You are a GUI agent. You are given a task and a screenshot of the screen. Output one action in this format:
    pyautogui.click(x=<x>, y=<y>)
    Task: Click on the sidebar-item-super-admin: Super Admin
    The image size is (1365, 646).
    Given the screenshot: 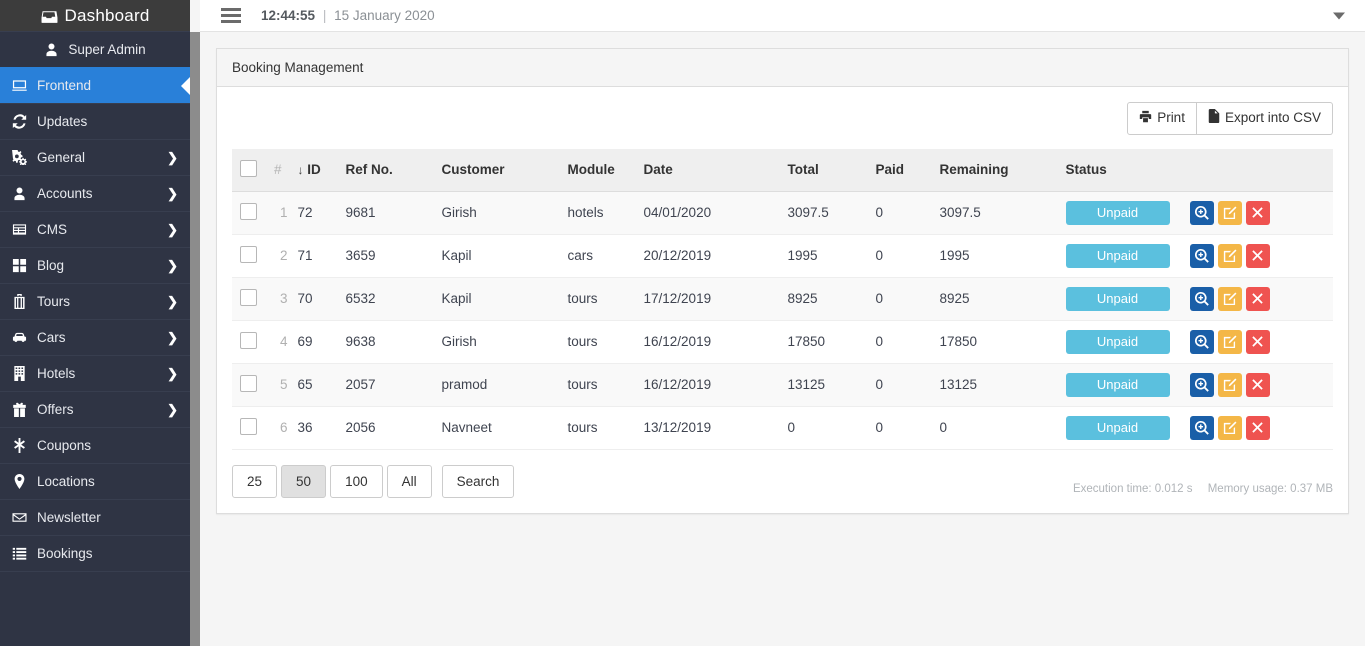 What is the action you would take?
    pyautogui.click(x=95, y=49)
    